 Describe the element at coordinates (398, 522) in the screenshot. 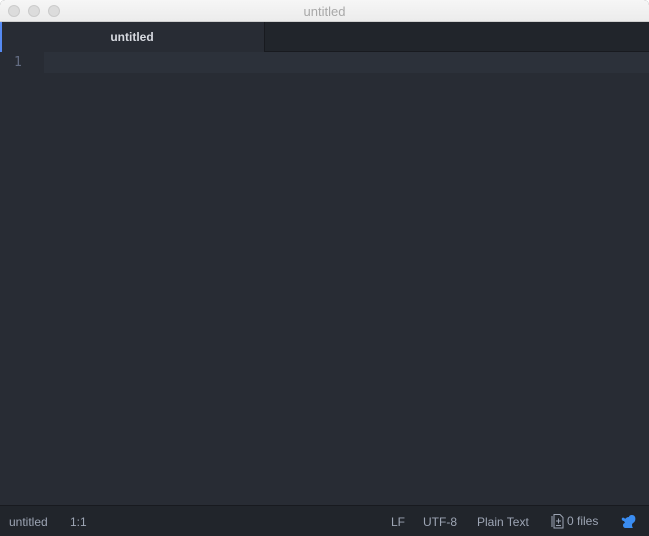

I see `status-line-ending: LF` at that location.